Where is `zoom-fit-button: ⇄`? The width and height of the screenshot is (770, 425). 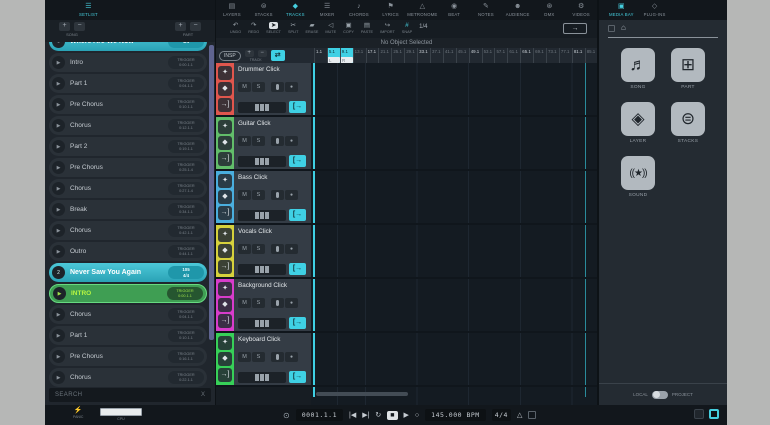
zoom-fit-button: ⇄ is located at coordinates (277, 55).